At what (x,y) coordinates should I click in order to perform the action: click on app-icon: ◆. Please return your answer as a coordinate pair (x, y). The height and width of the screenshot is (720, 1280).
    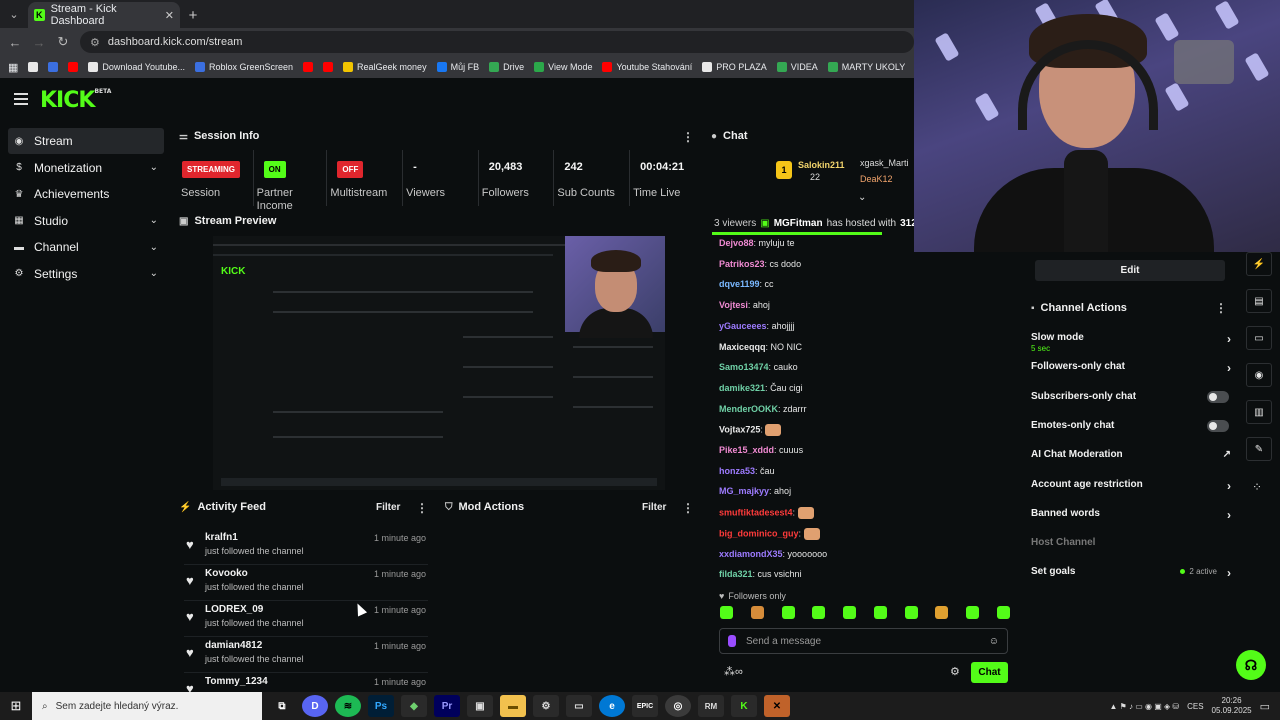
    Looking at the image, I should click on (414, 706).